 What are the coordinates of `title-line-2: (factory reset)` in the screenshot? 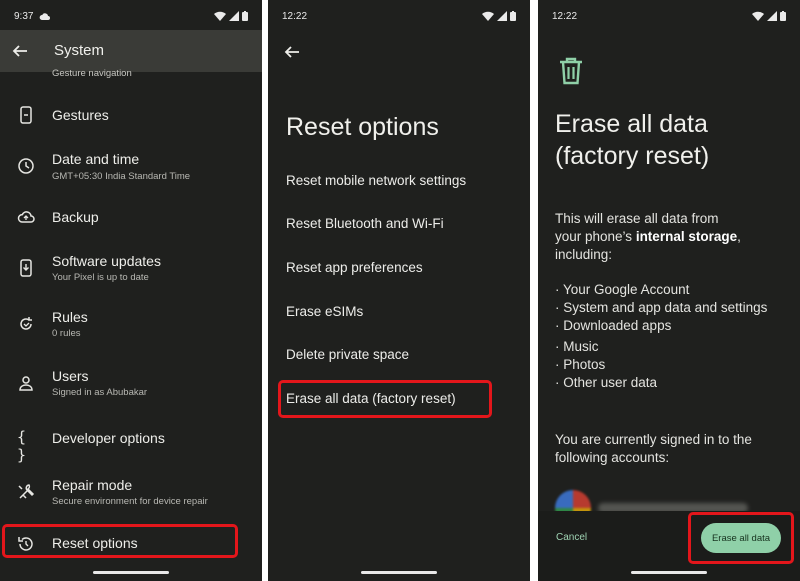 It's located at (632, 156).